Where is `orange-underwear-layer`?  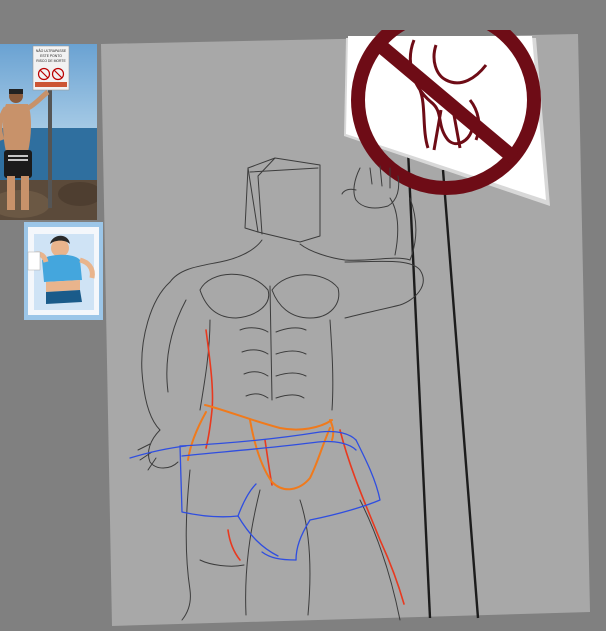 orange-underwear-layer is located at coordinates (261, 447).